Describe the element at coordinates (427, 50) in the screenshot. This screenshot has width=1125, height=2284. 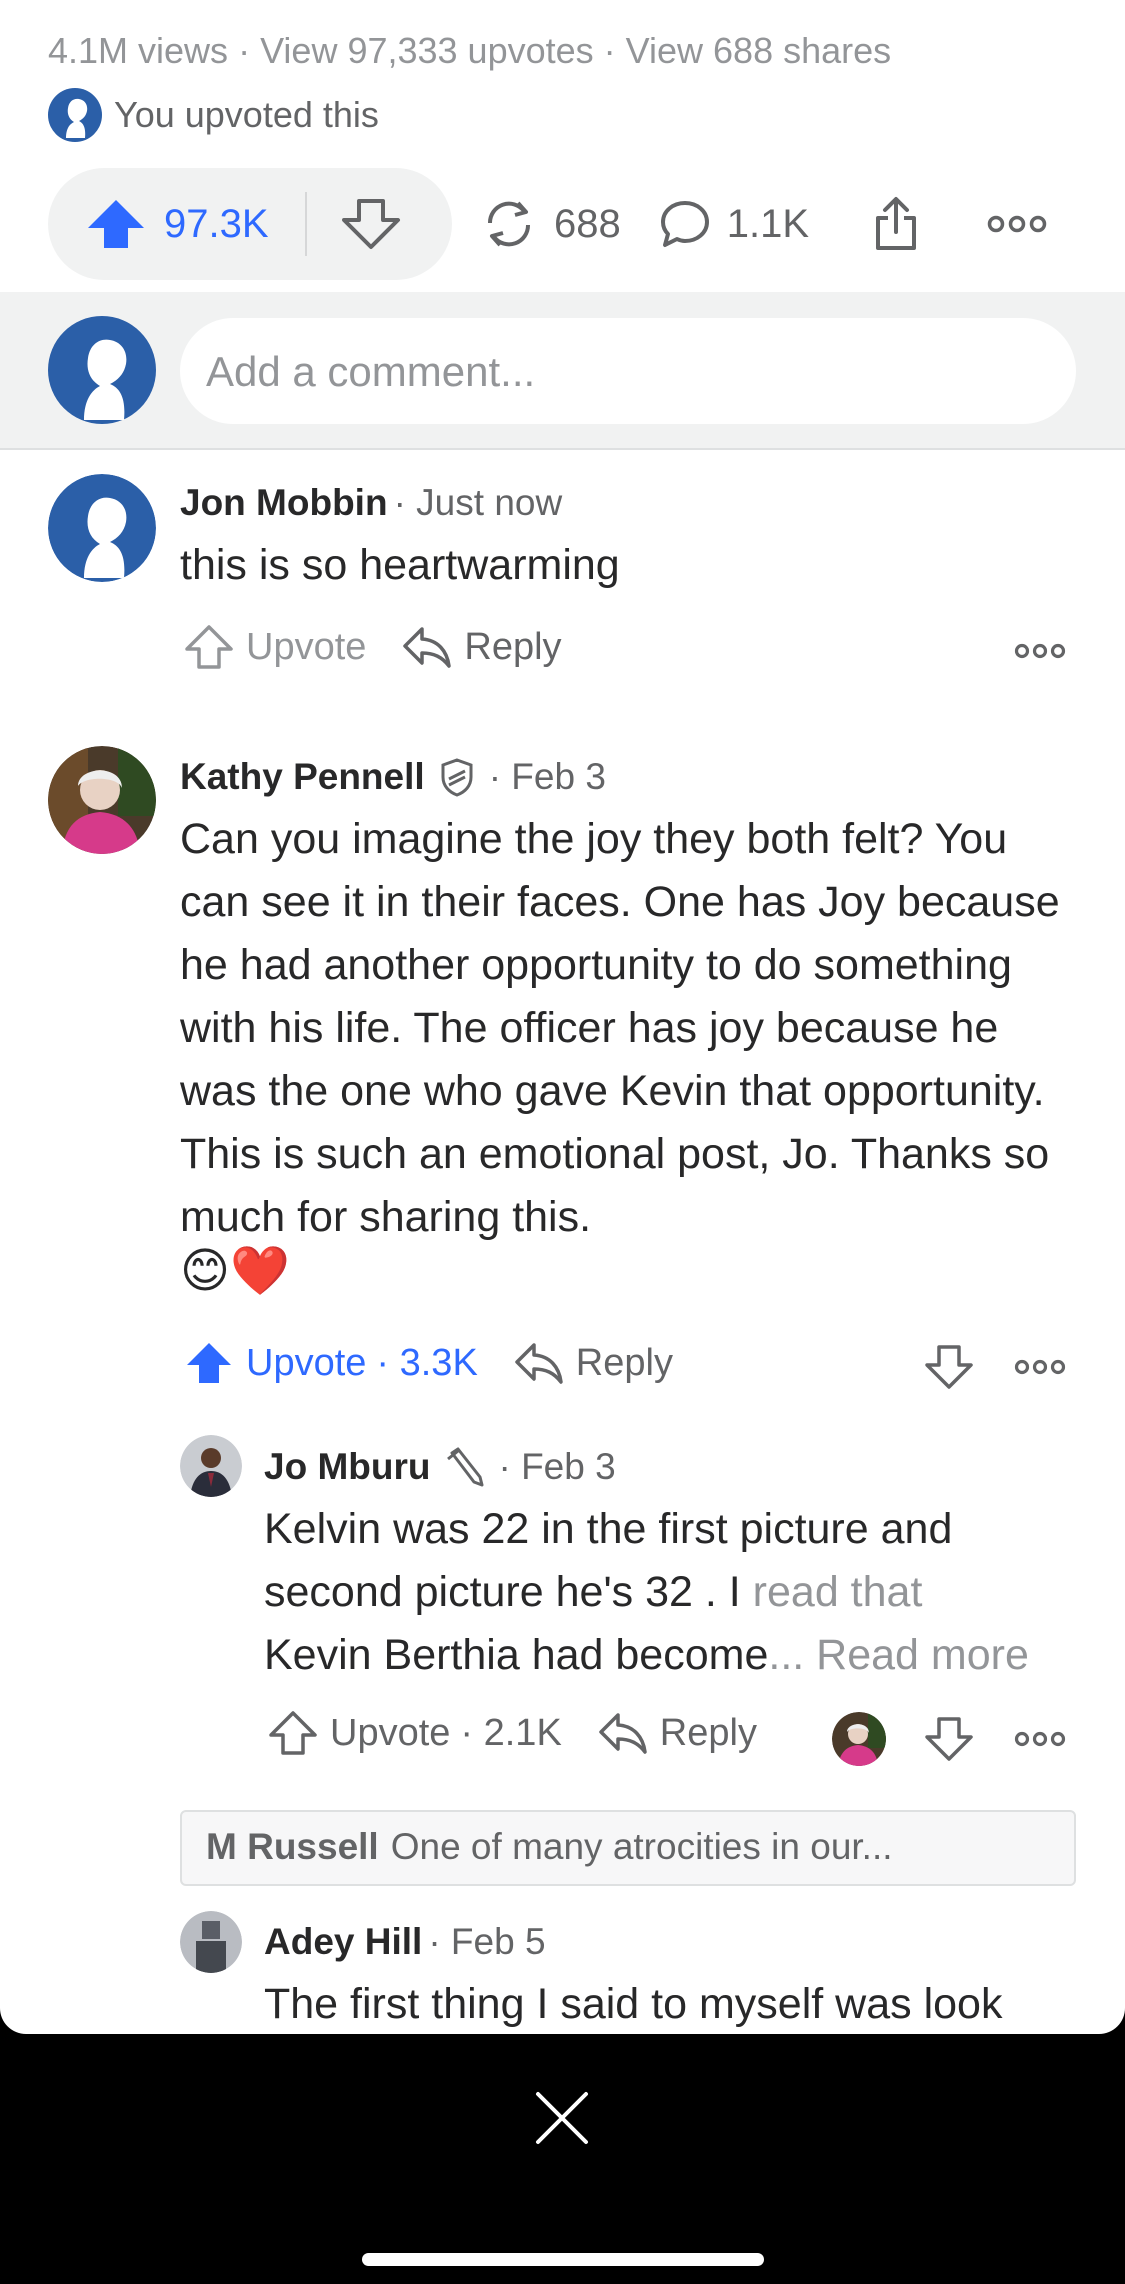
I see `view-upvotes-link: View 97,333 upvotes` at that location.